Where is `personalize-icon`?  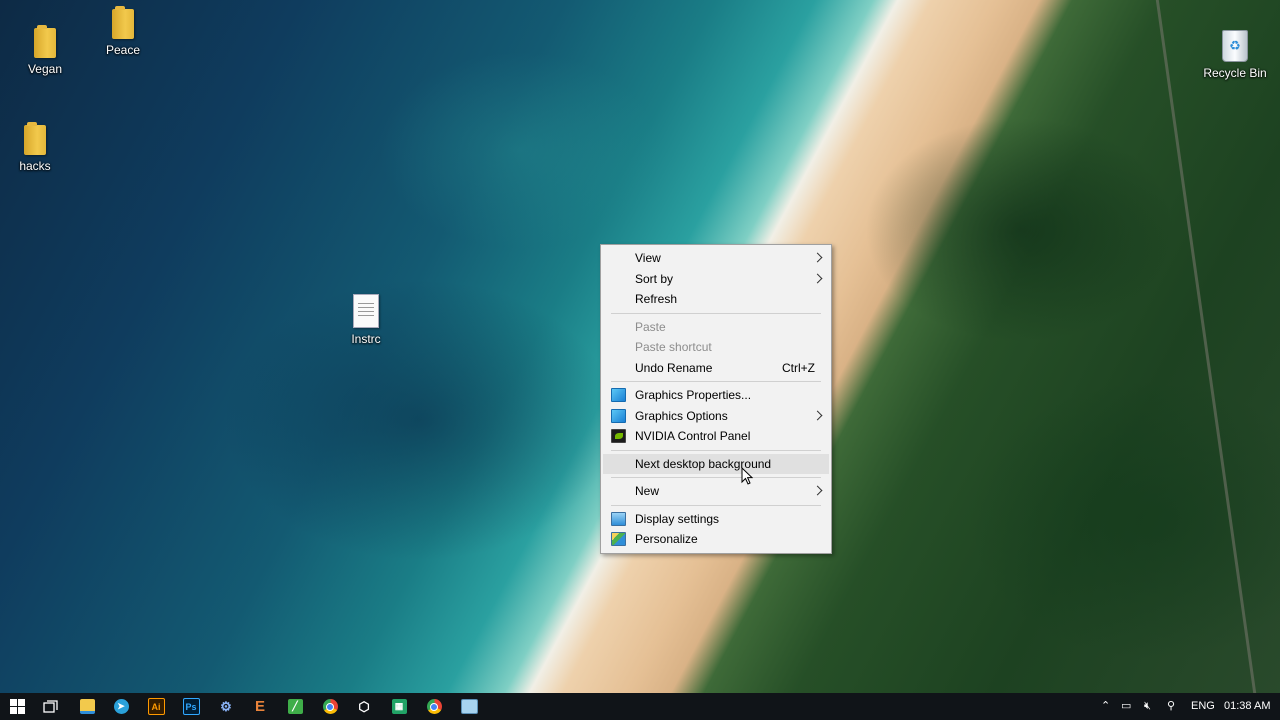 personalize-icon is located at coordinates (618, 539).